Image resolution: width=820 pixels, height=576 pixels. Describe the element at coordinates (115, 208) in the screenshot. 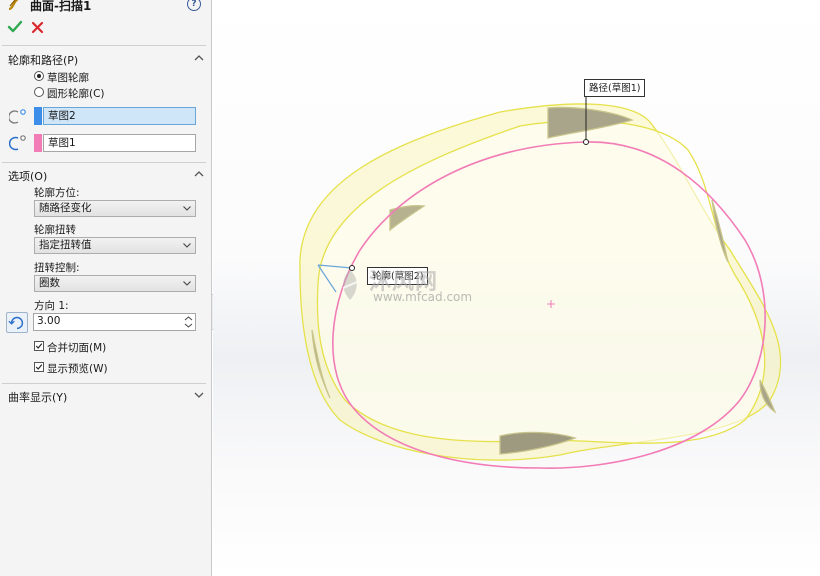

I see `orientation-dropdown: 随路径变化` at that location.